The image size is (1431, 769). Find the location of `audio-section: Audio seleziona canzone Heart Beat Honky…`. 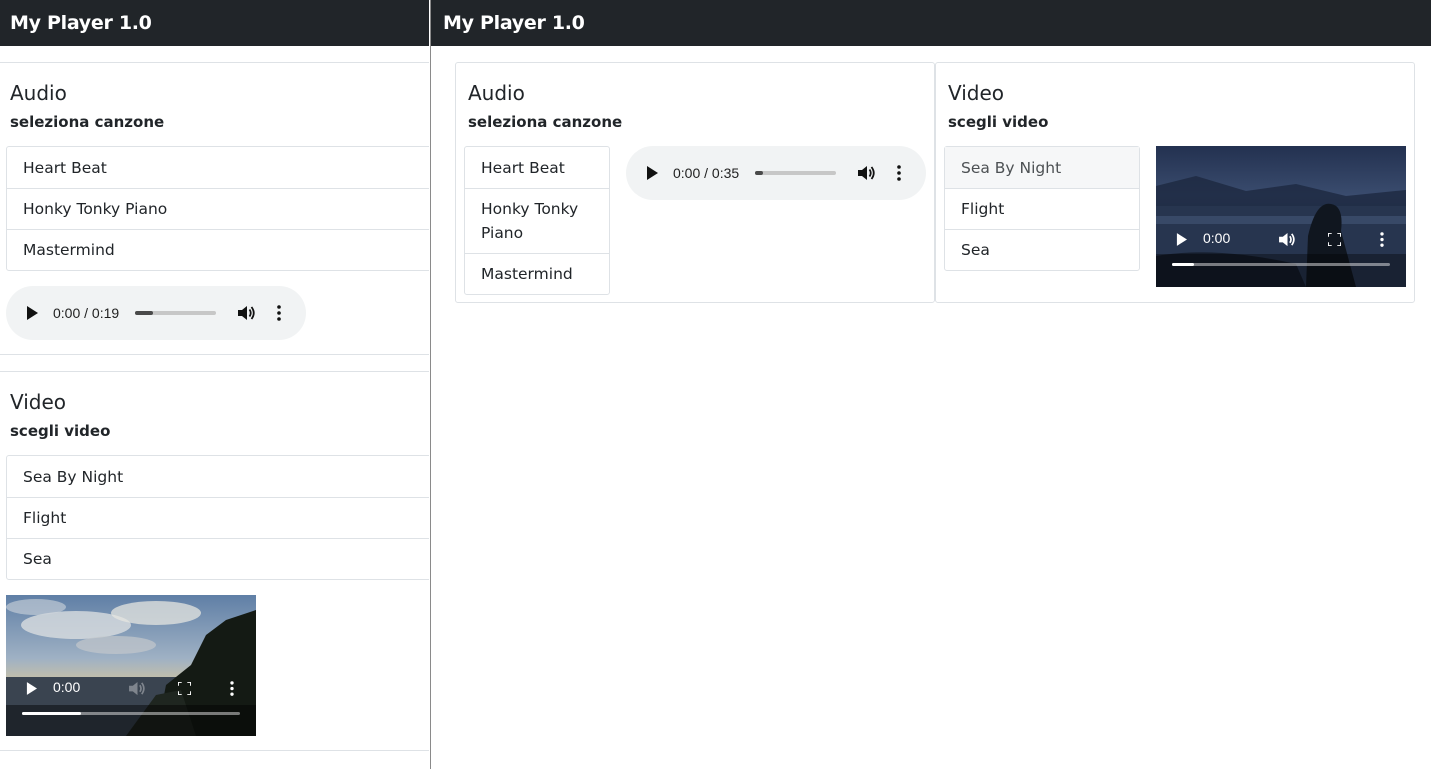

audio-section: Audio seleziona canzone Heart Beat Honky… is located at coordinates (214, 208).